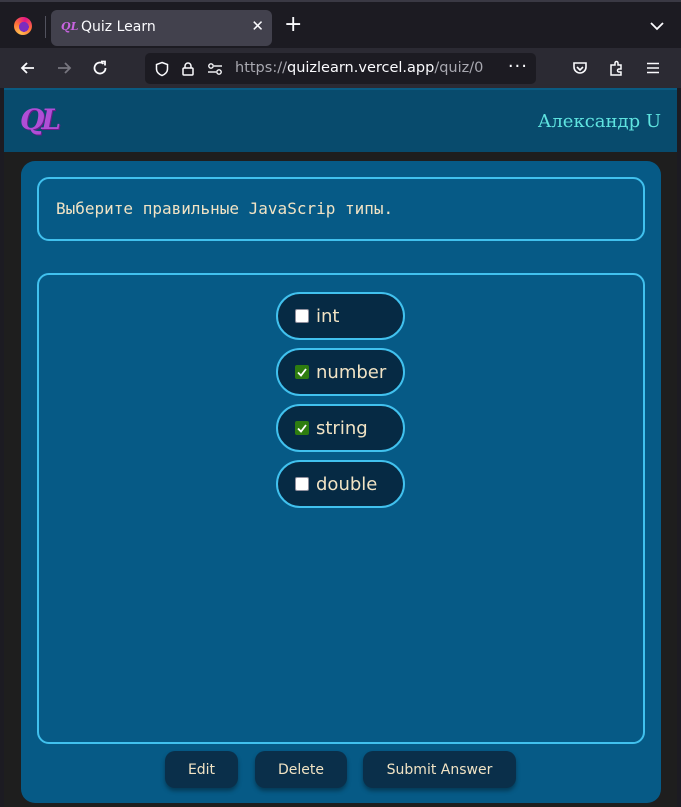 This screenshot has width=681, height=807. Describe the element at coordinates (161, 28) in the screenshot. I see `browser-tab-active: QL Quiz Learn ✕` at that location.